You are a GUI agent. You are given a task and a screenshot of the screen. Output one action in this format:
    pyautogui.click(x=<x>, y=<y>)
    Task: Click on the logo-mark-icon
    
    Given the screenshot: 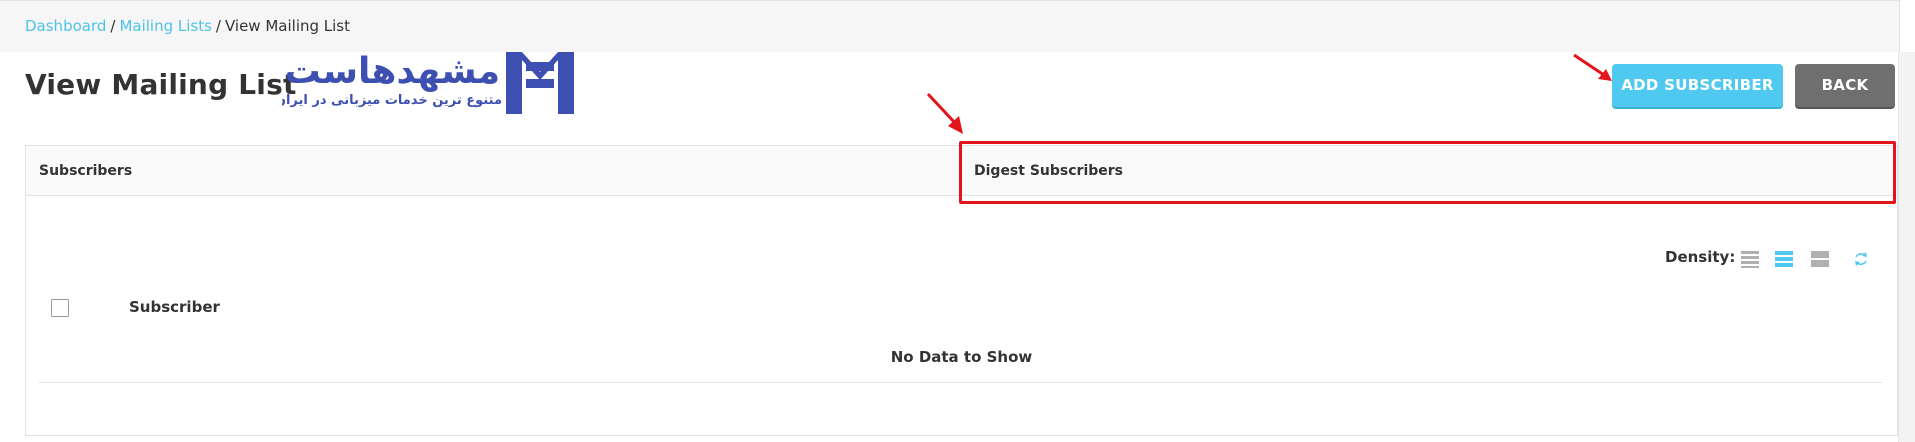 What is the action you would take?
    pyautogui.click(x=540, y=83)
    